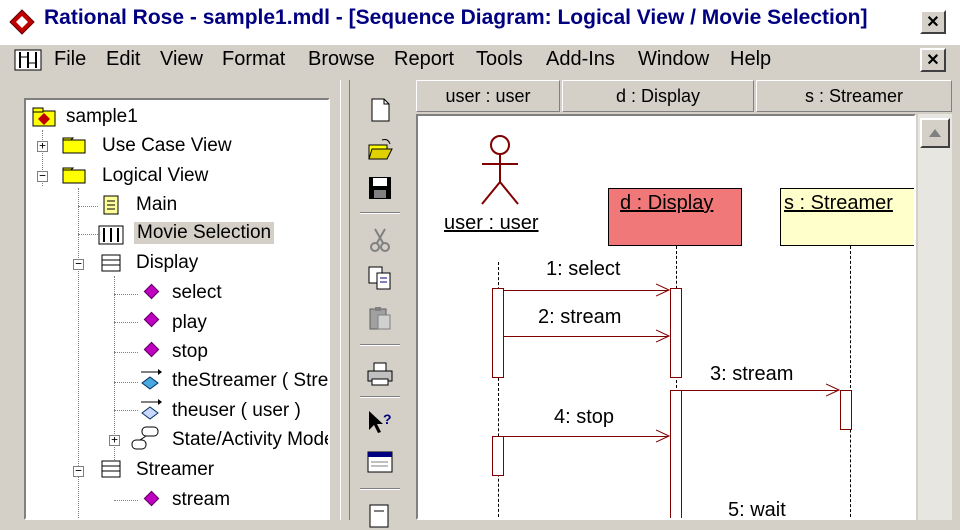 This screenshot has height=530, width=960. Describe the element at coordinates (236, 411) in the screenshot. I see `tree-item-the-user: theuser ( user )` at that location.